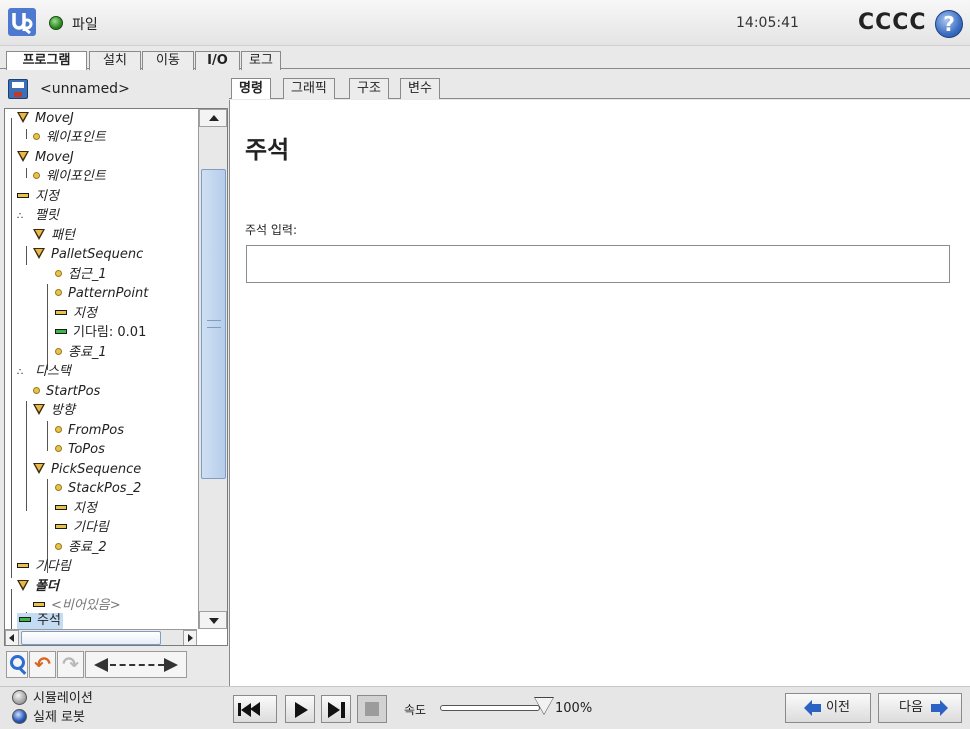 The image size is (970, 729). Describe the element at coordinates (12, 637) in the screenshot. I see `scroll-left-icon` at that location.